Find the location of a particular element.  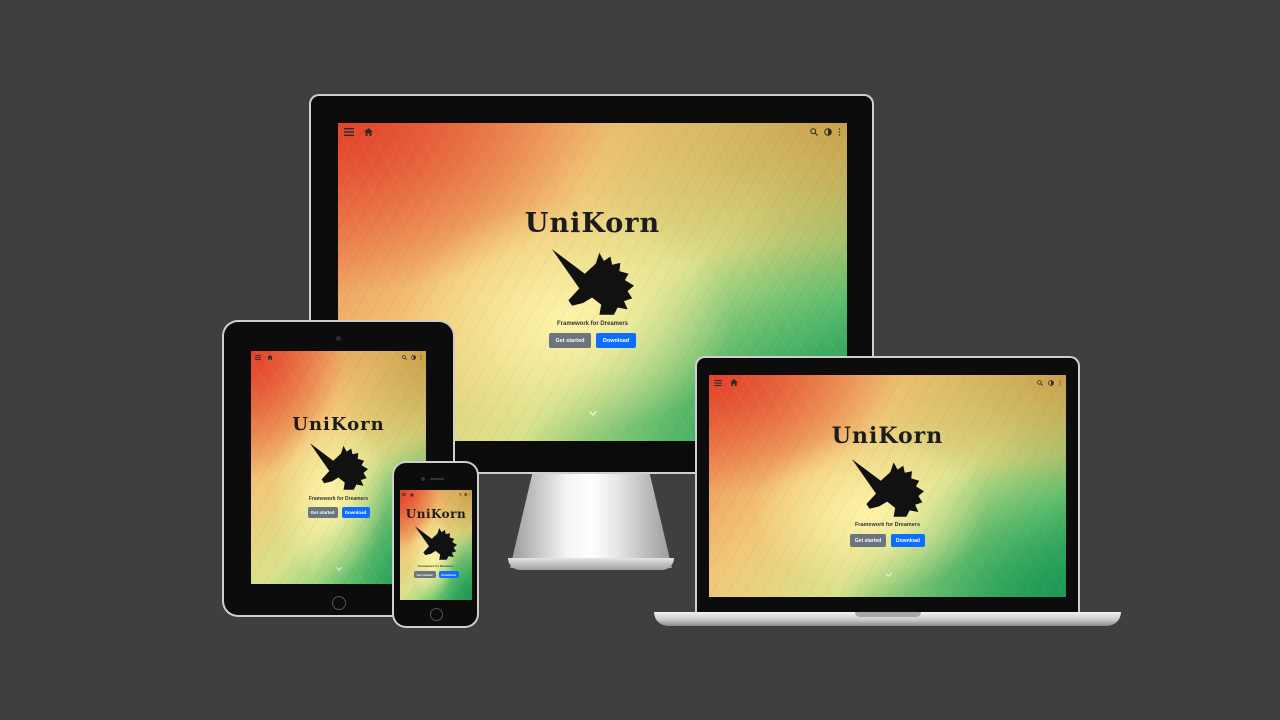

monitor-stand is located at coordinates (591, 520).